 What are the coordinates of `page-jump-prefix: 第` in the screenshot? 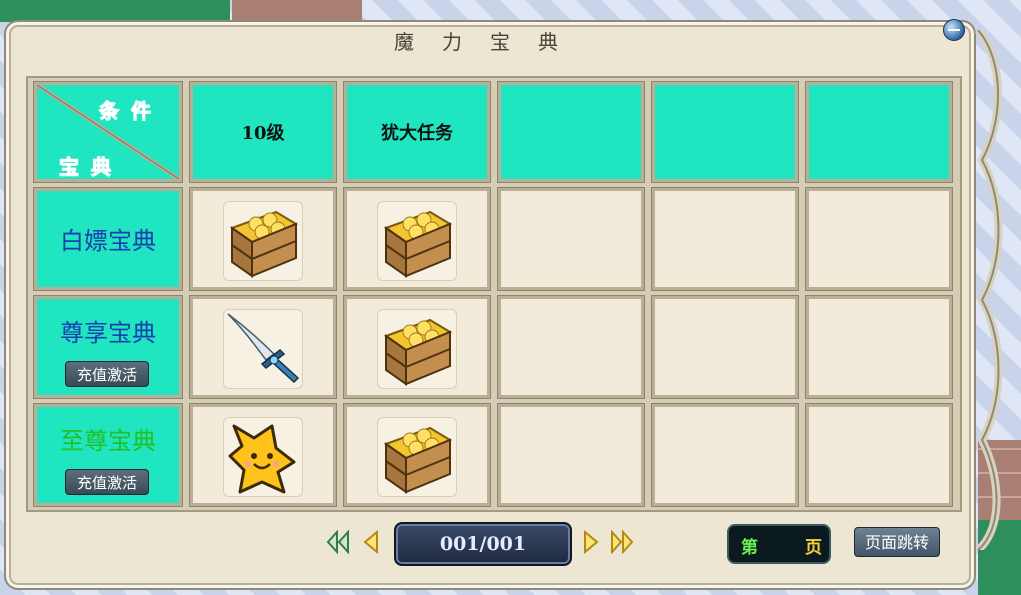 It's located at (749, 548).